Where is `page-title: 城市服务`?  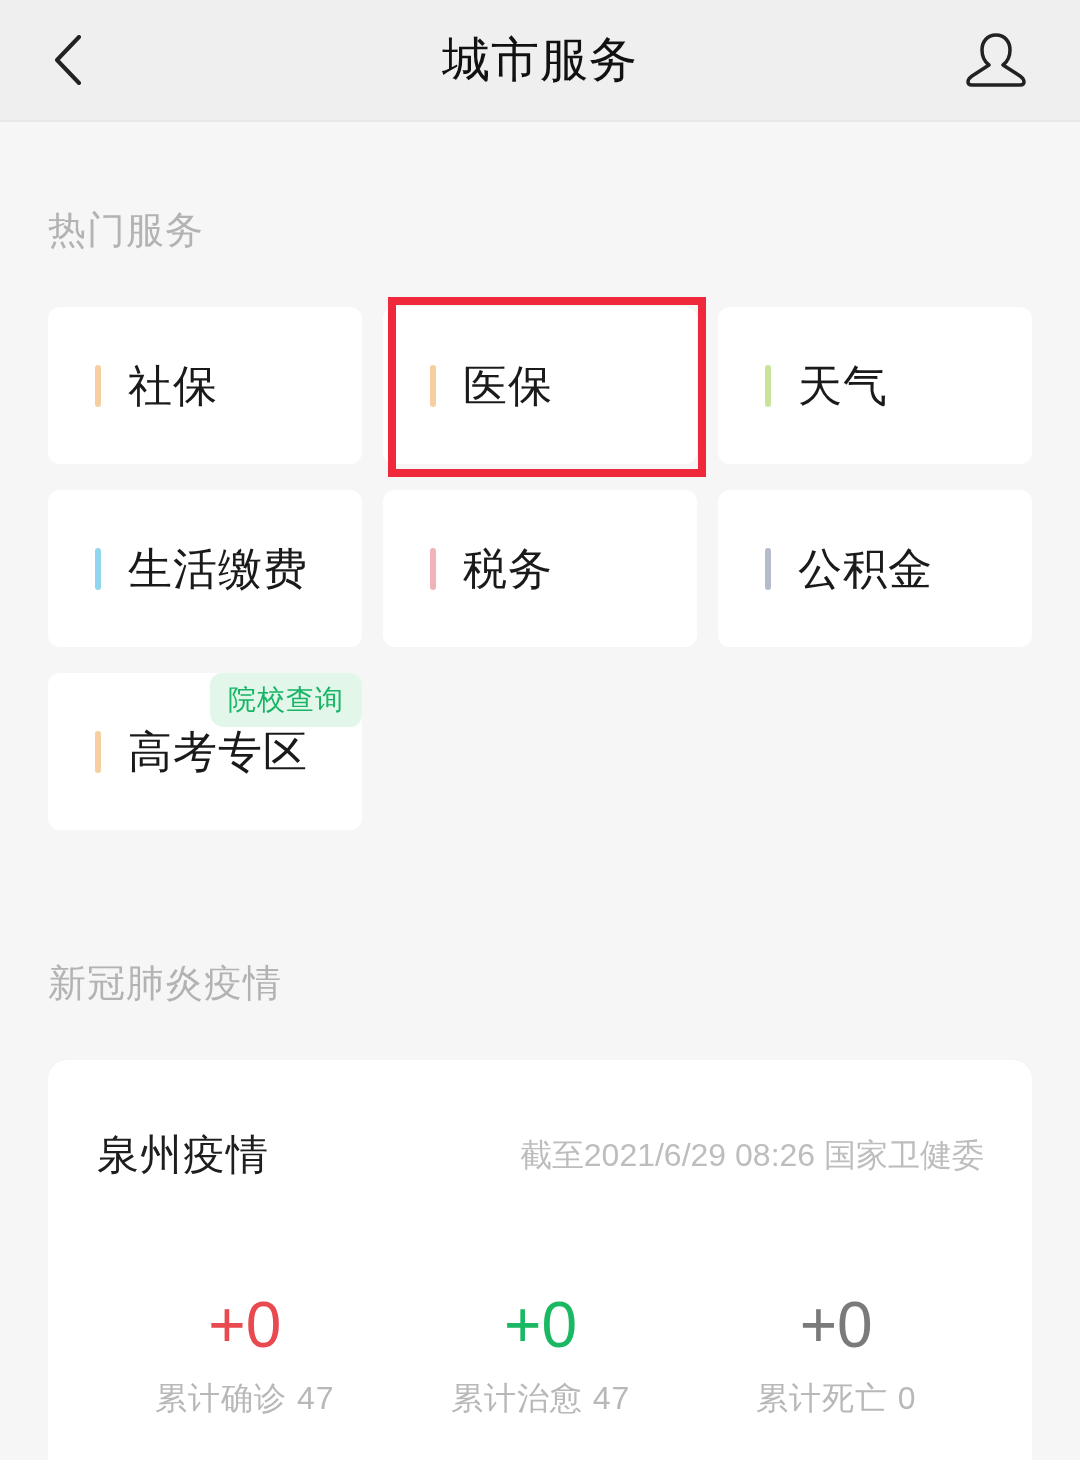
page-title: 城市服务 is located at coordinates (540, 60).